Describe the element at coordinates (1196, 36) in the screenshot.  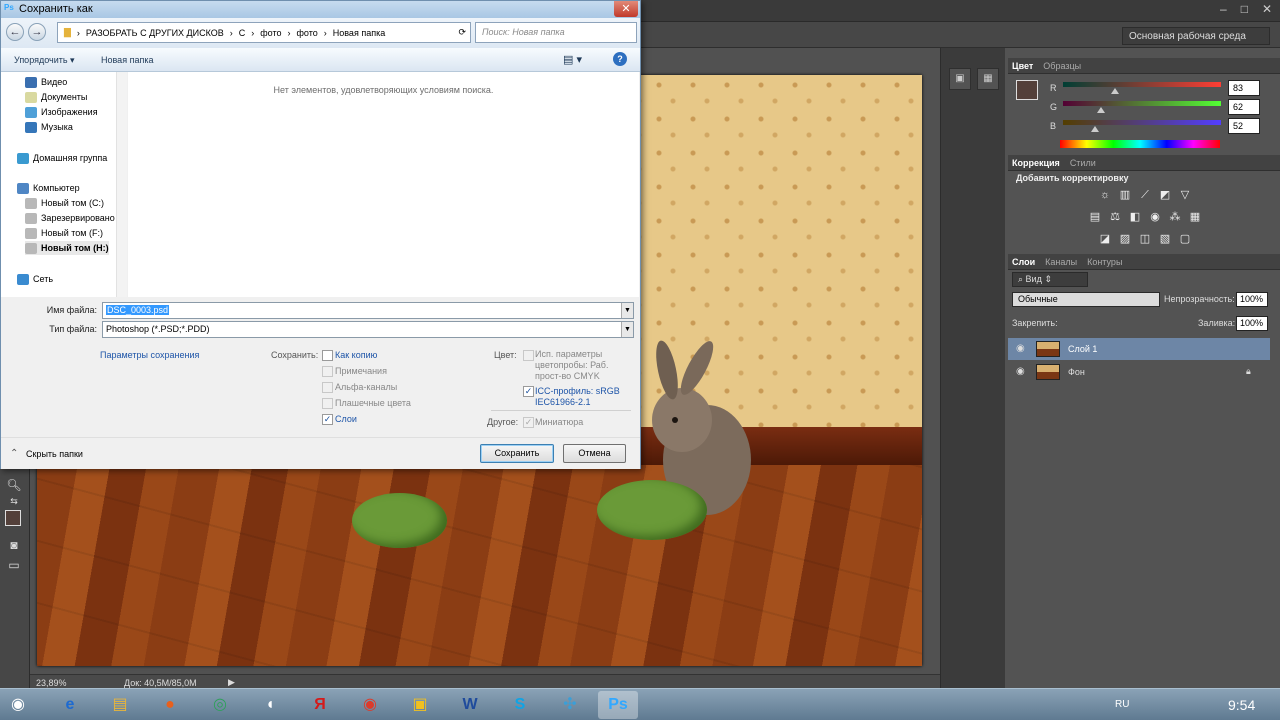
I see `workspace-select: Основная рабочая среда` at that location.